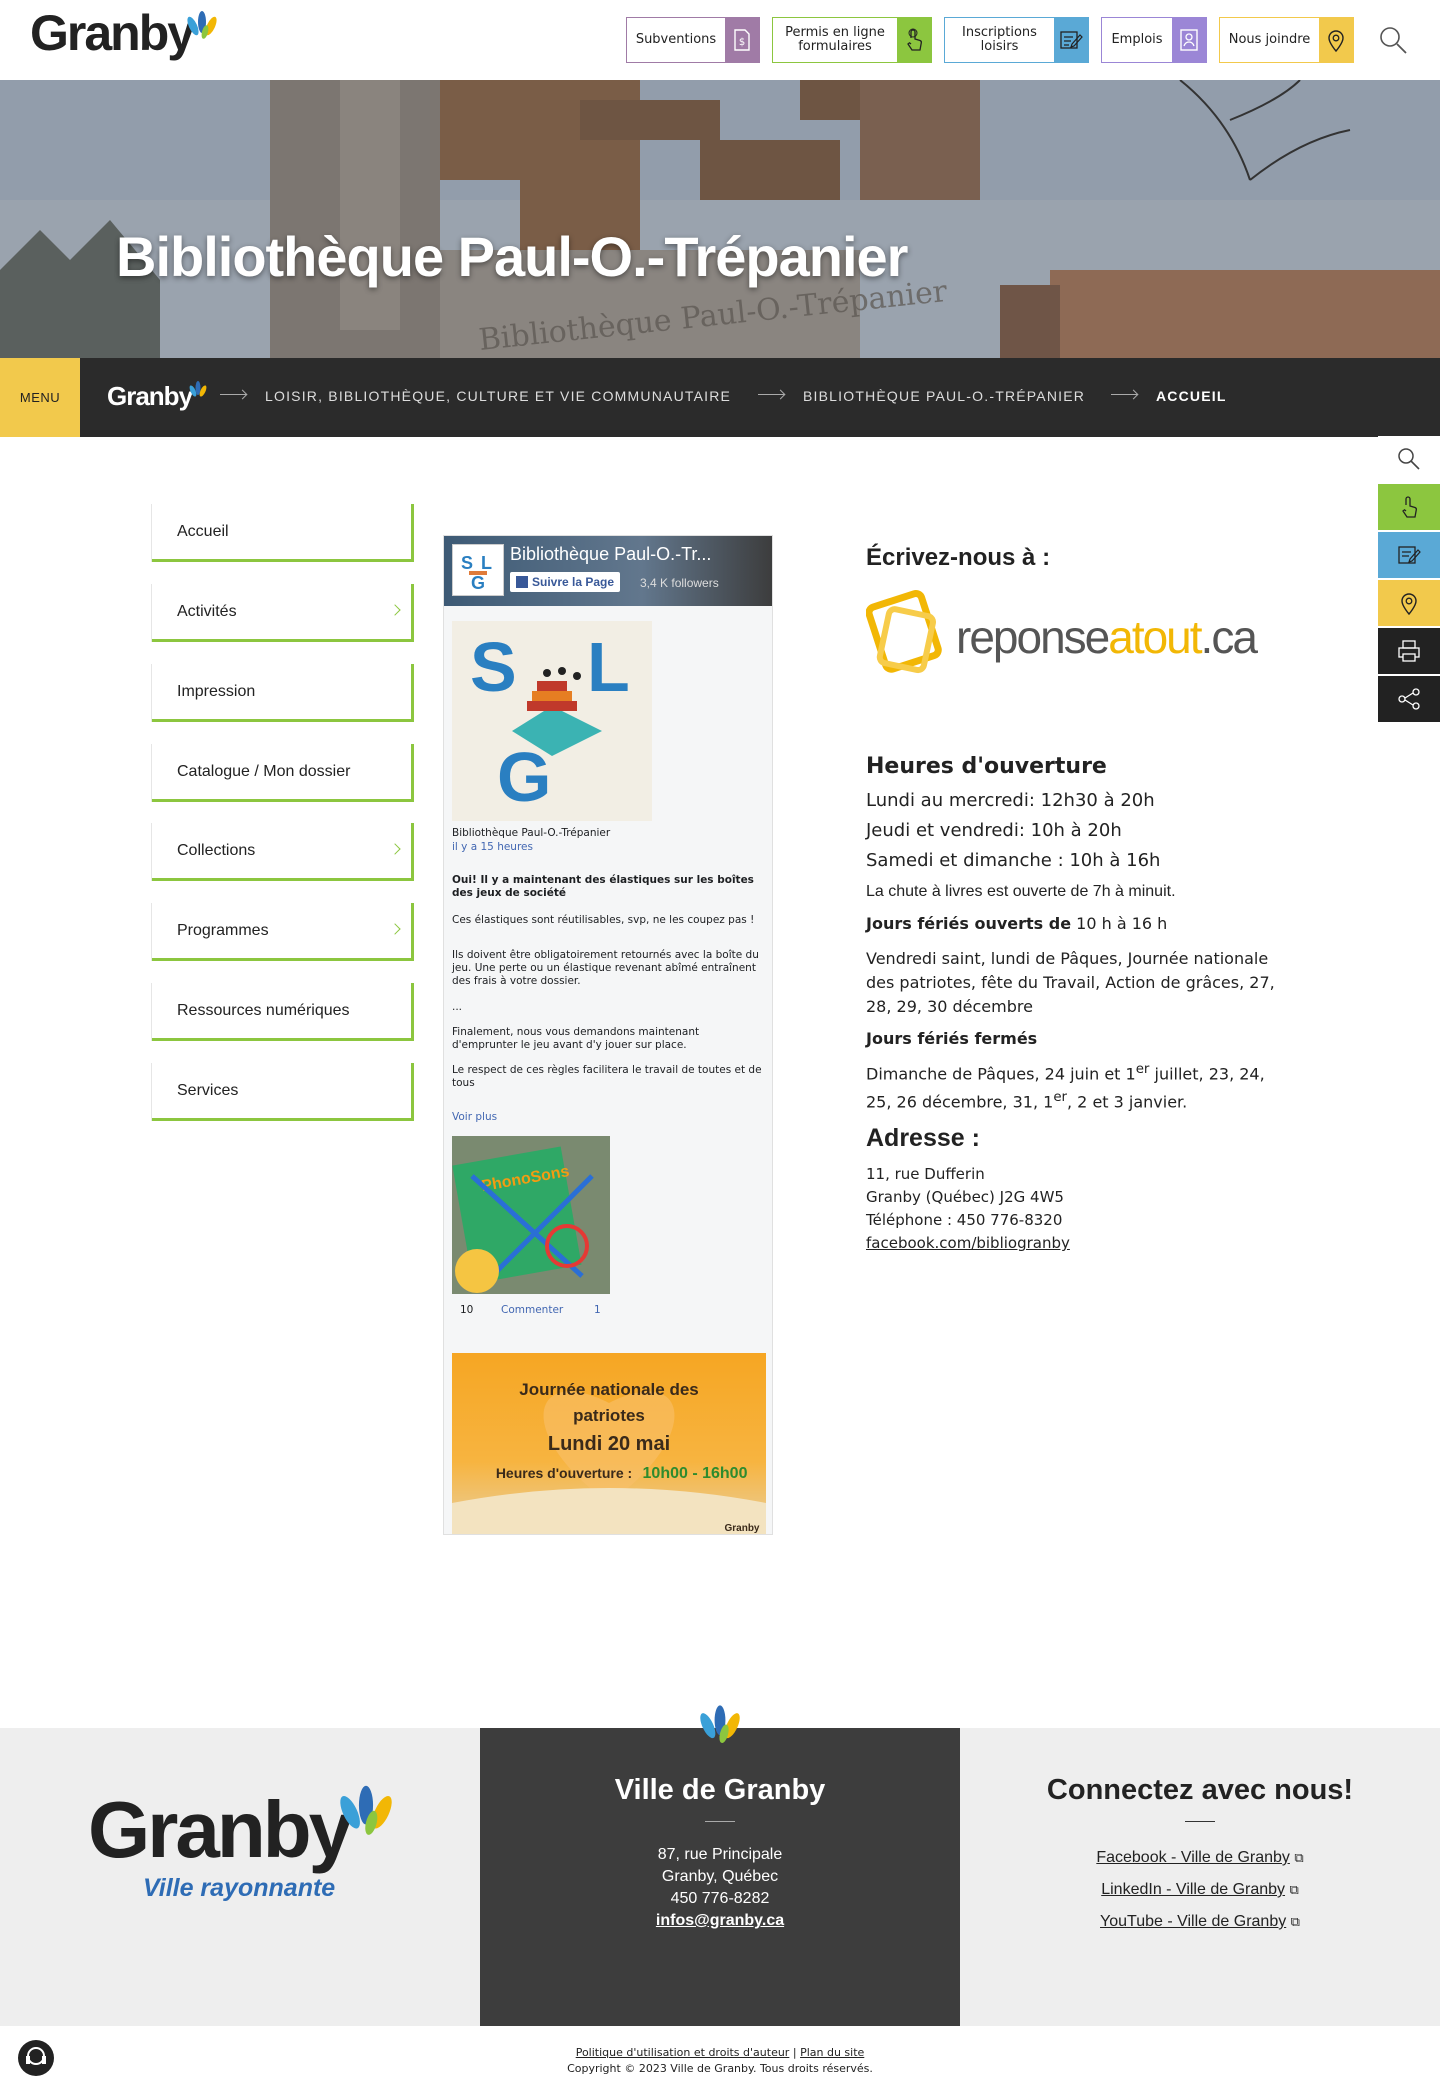  Describe the element at coordinates (40, 397) in the screenshot. I see `menu-button: MENU` at that location.